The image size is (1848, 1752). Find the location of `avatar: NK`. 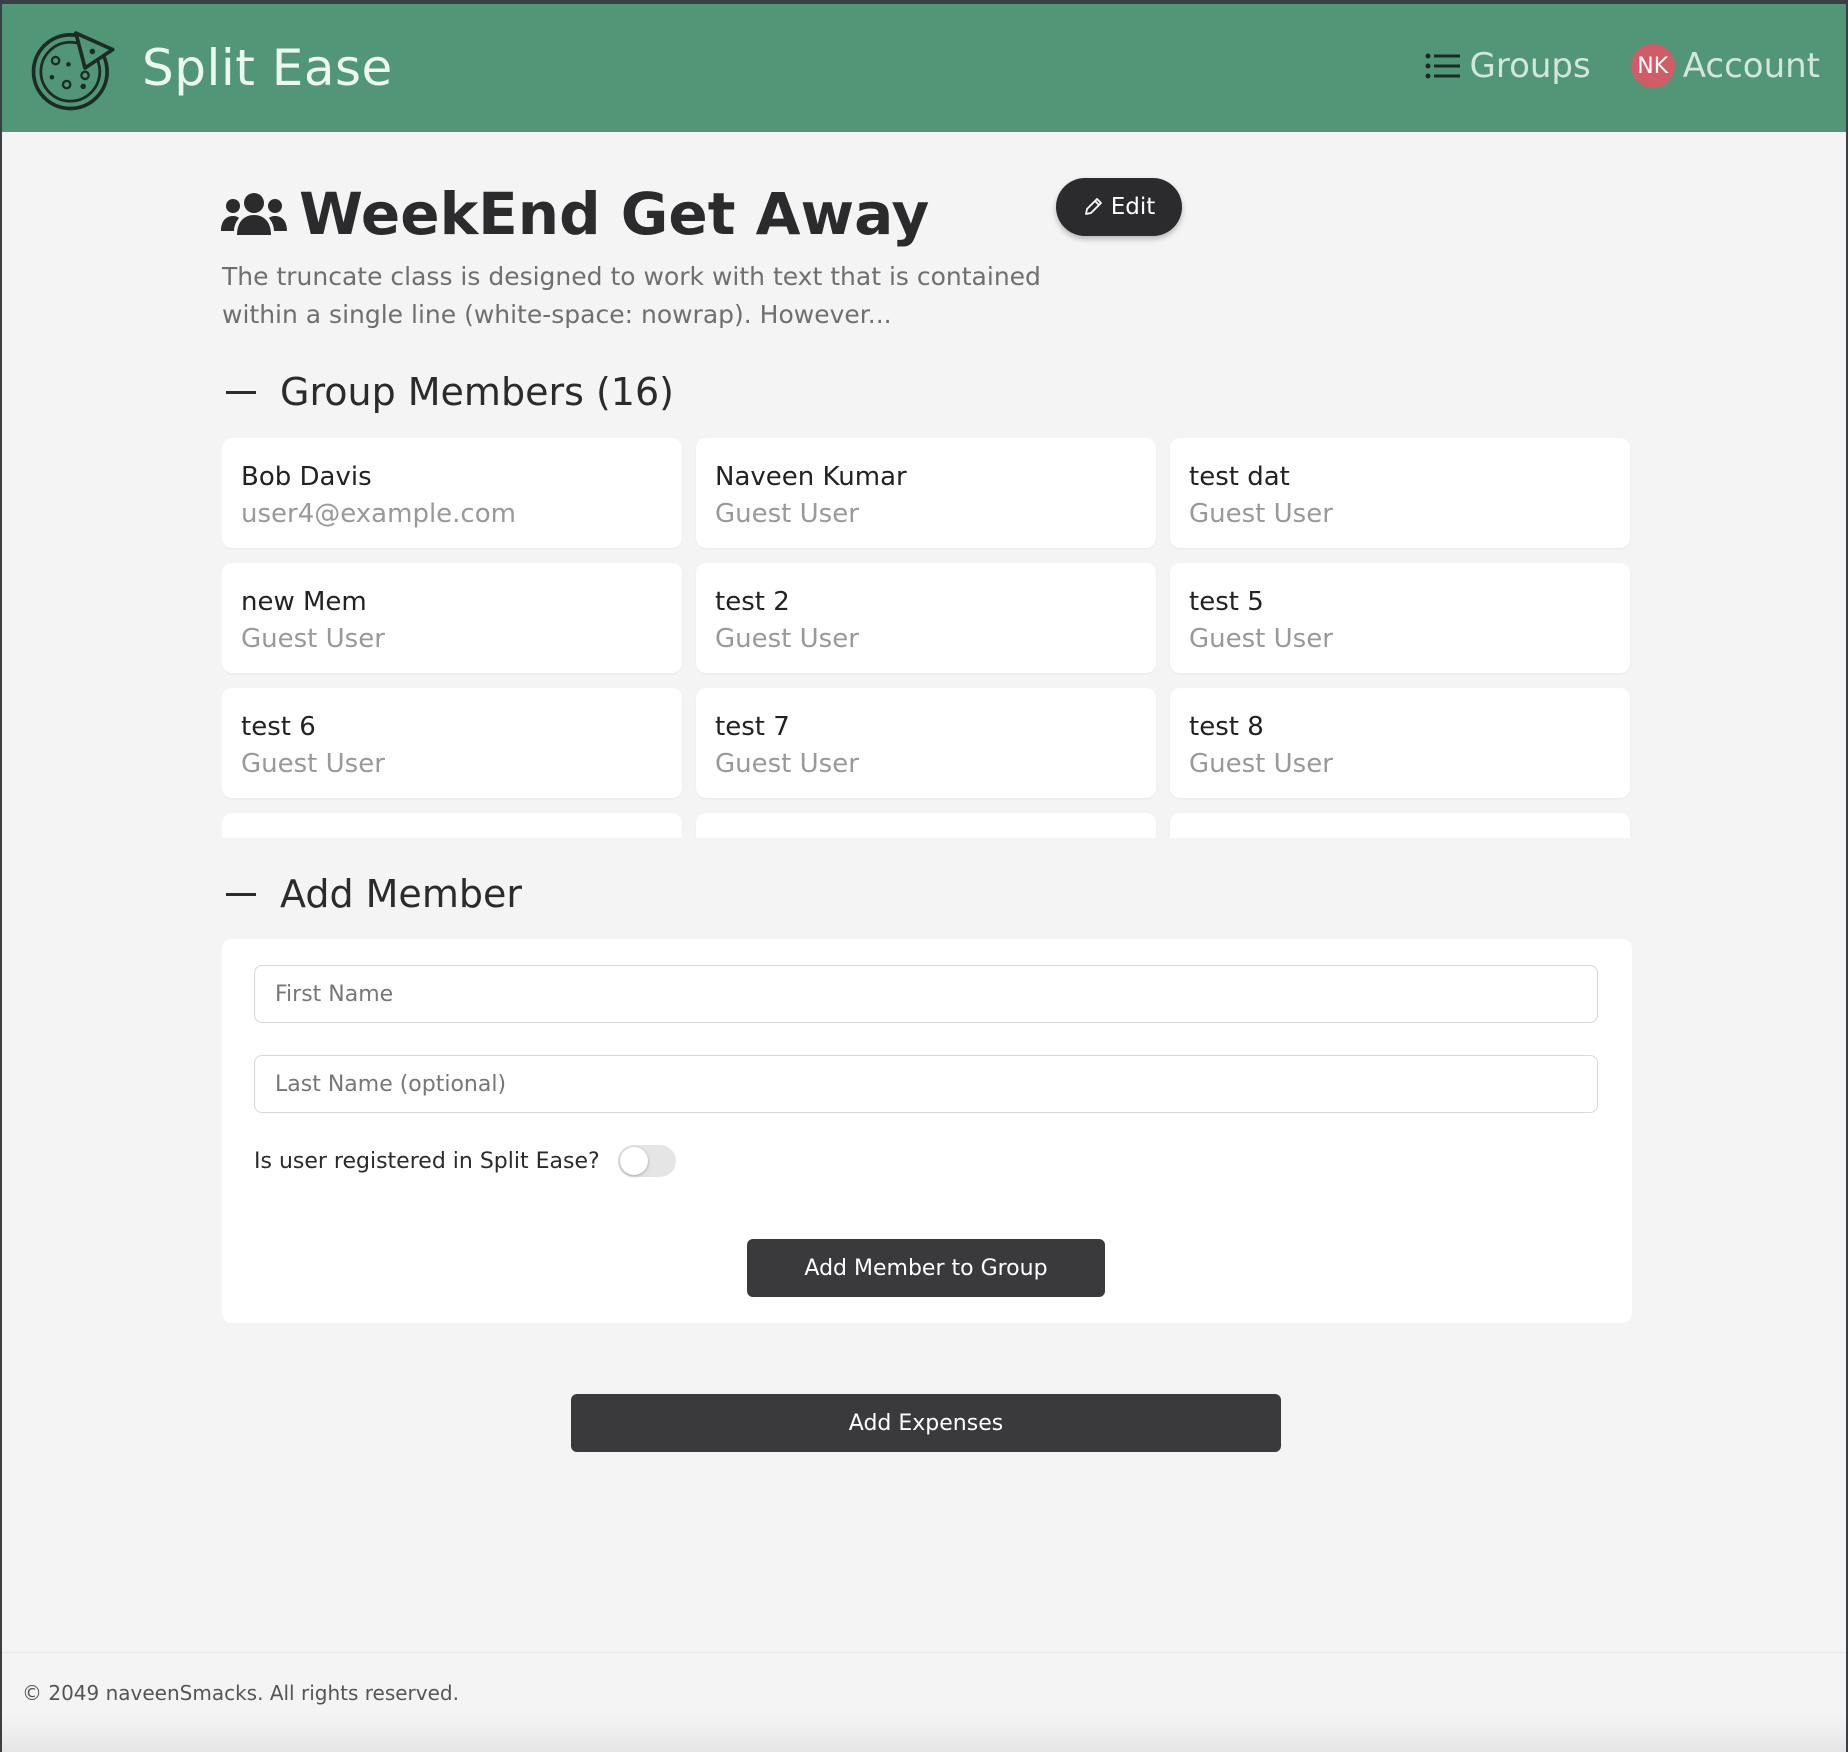

avatar: NK is located at coordinates (1652, 66).